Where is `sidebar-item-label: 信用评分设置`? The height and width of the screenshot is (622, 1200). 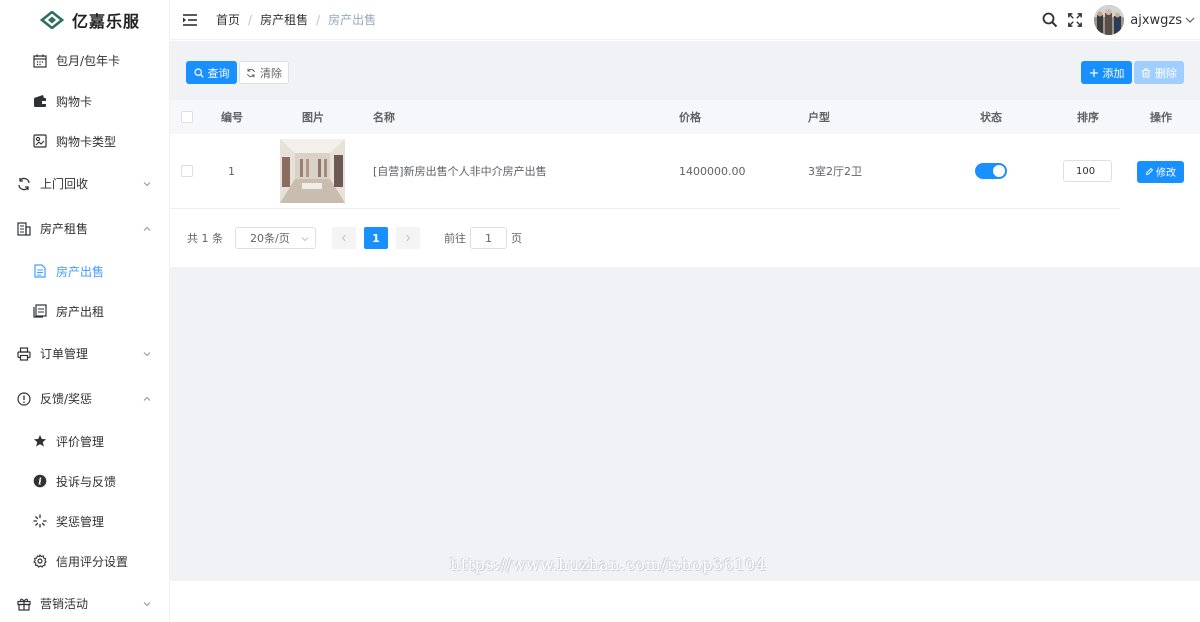
sidebar-item-label: 信用评分设置 is located at coordinates (92, 561).